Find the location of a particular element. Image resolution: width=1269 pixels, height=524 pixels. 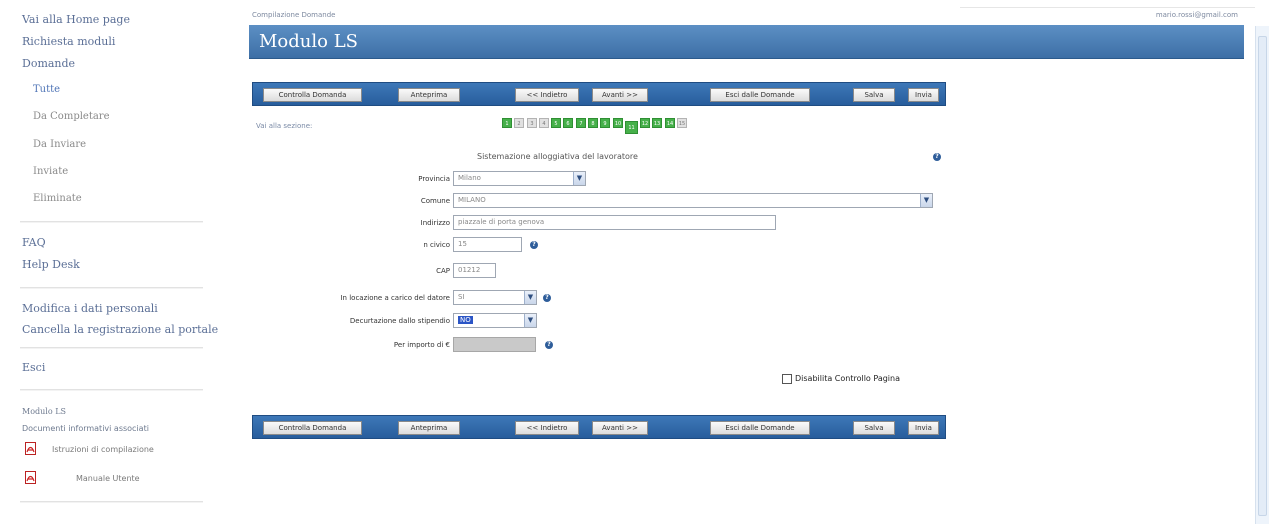

request-forms-link: Richiesta moduli is located at coordinates (68, 41).